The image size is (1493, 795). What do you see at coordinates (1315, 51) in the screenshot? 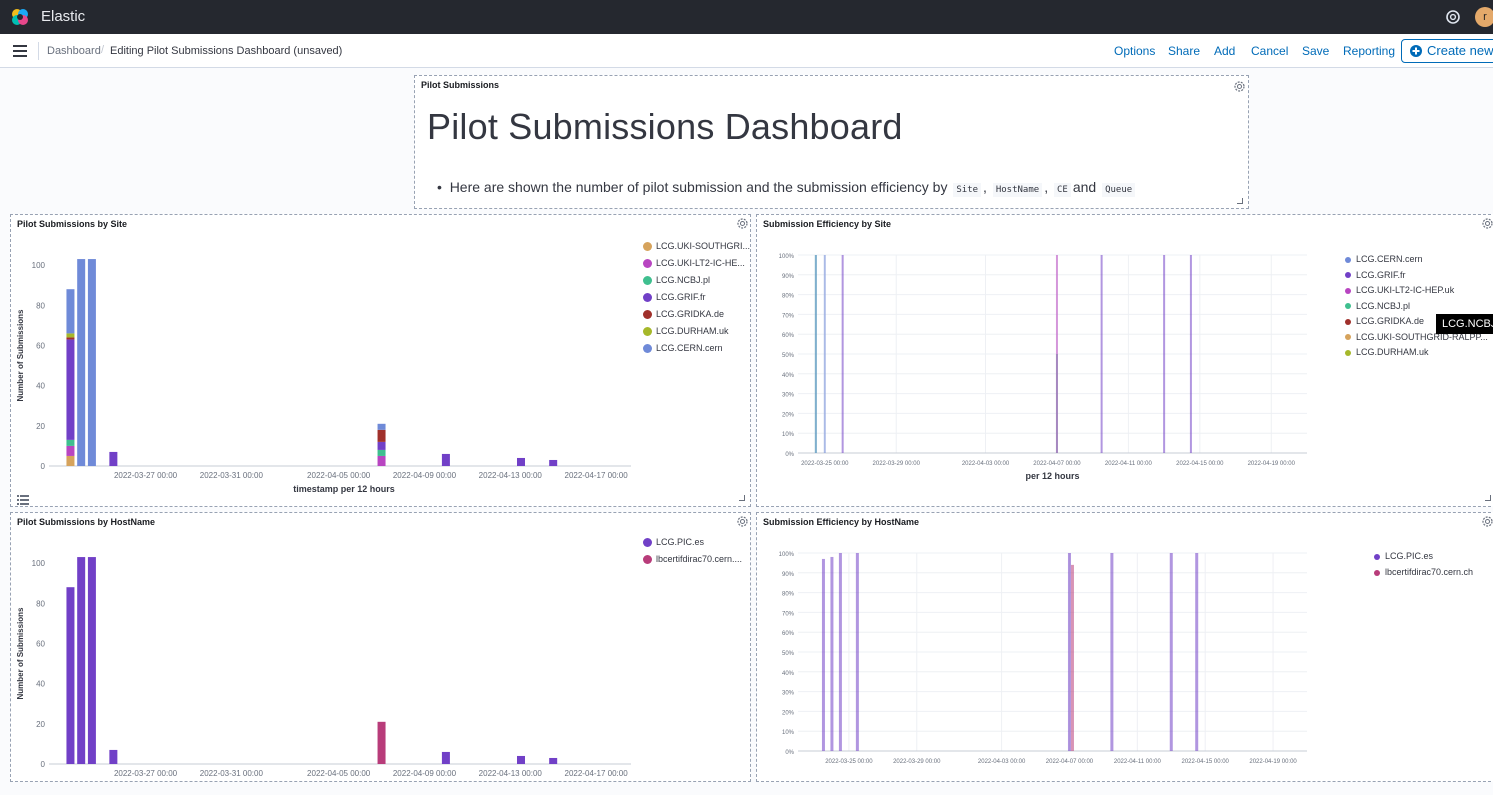
I see `save-link: Save` at bounding box center [1315, 51].